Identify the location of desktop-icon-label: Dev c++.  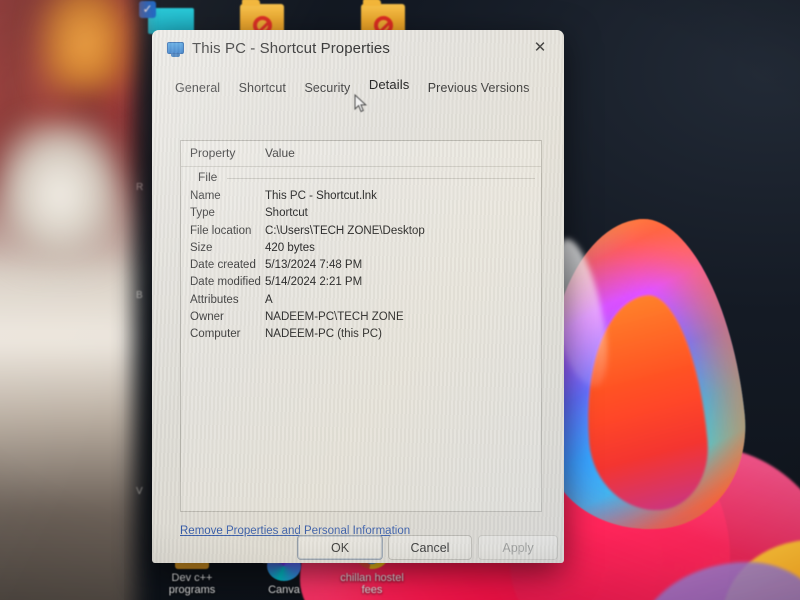
(192, 578).